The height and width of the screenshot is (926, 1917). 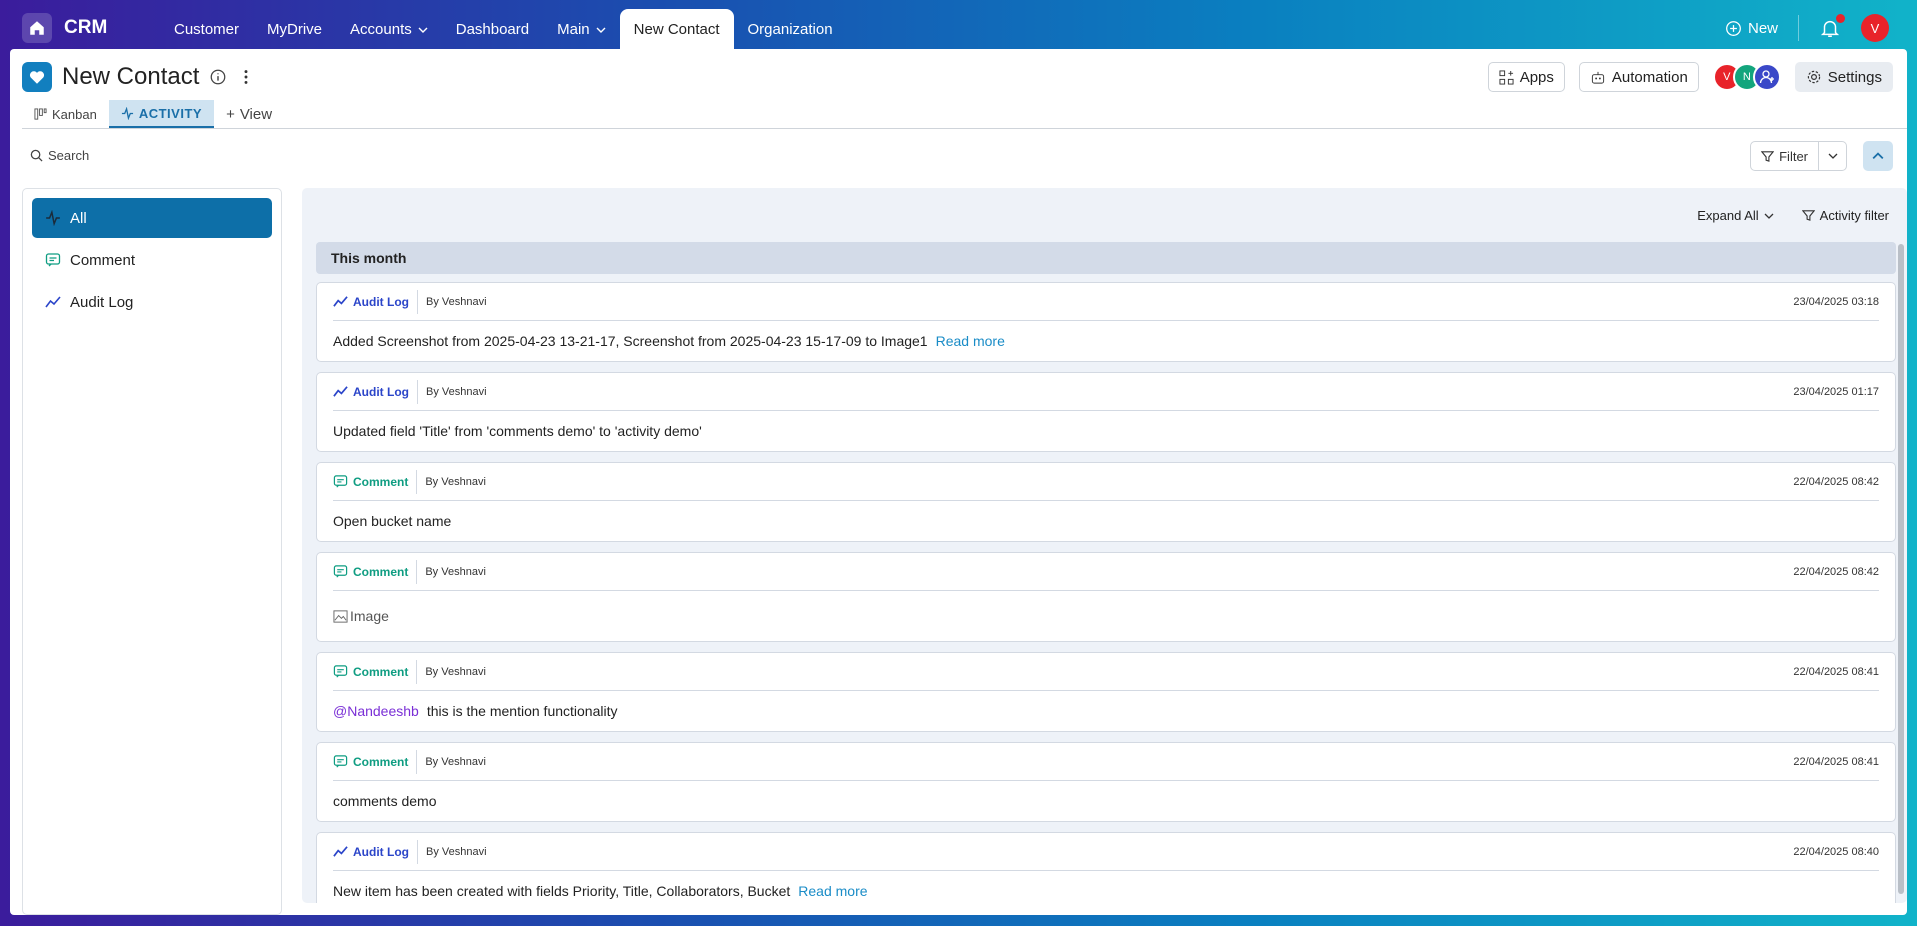 I want to click on home-icon, so click(x=37, y=28).